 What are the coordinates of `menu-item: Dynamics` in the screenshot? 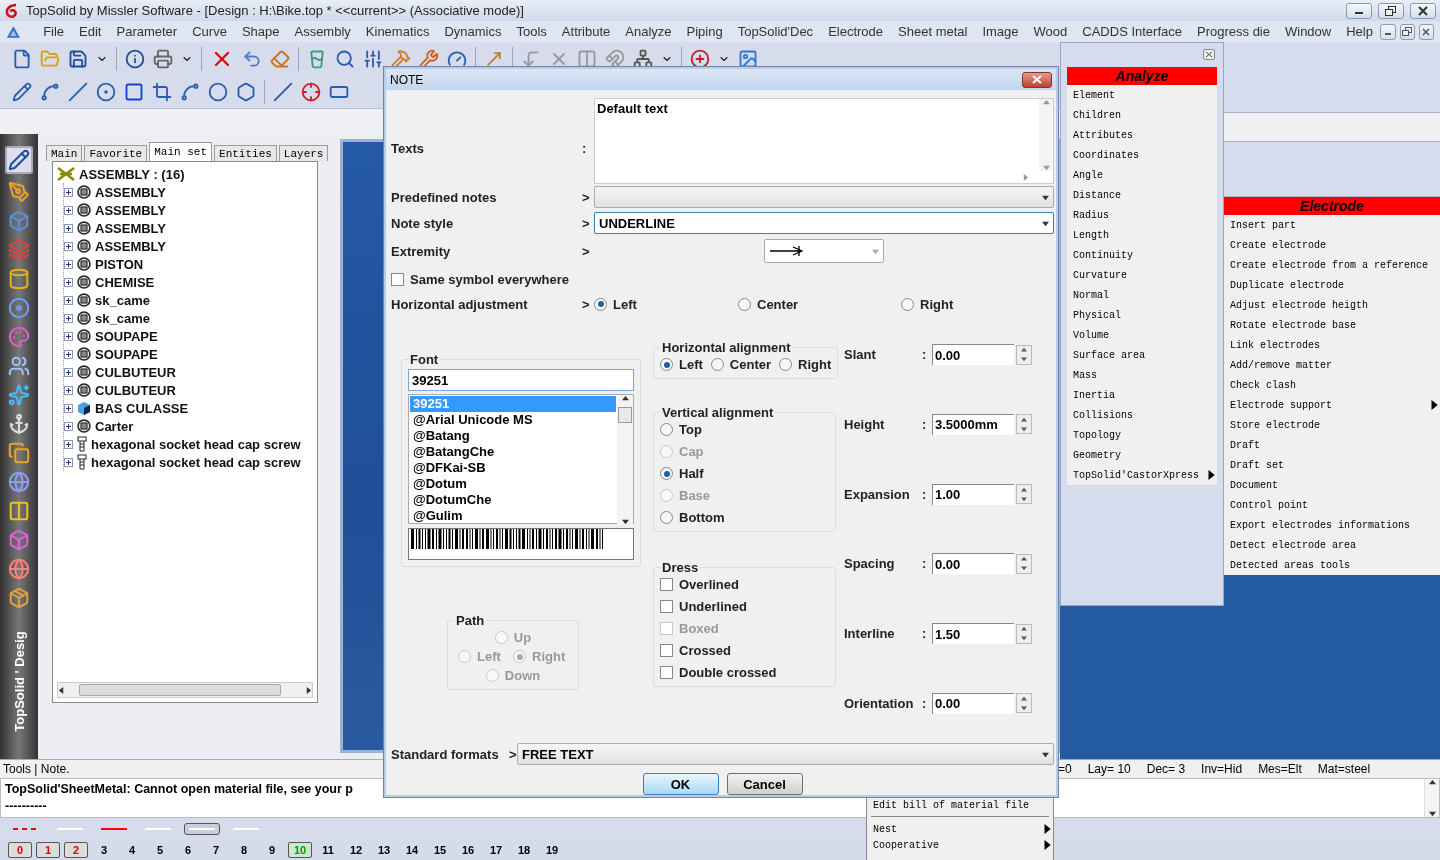 It's located at (472, 31).